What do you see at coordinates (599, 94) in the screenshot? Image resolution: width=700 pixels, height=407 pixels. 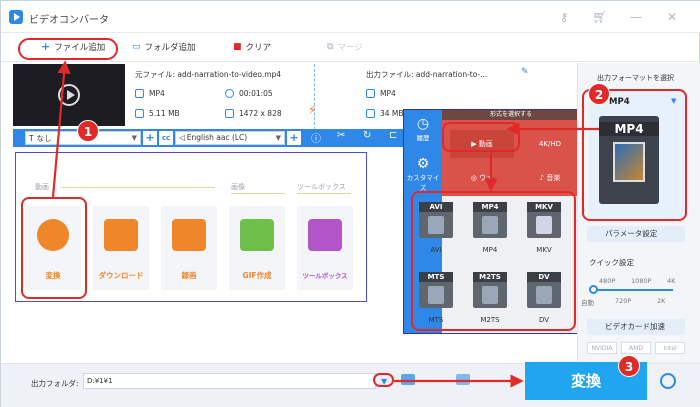 I see `step-2-badge: 2` at bounding box center [599, 94].